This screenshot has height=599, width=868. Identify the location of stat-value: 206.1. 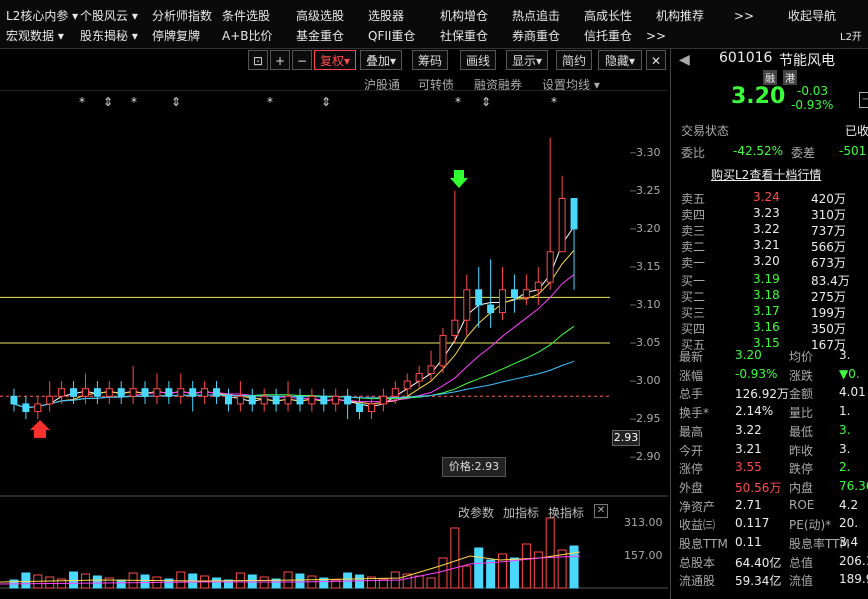
(853, 560).